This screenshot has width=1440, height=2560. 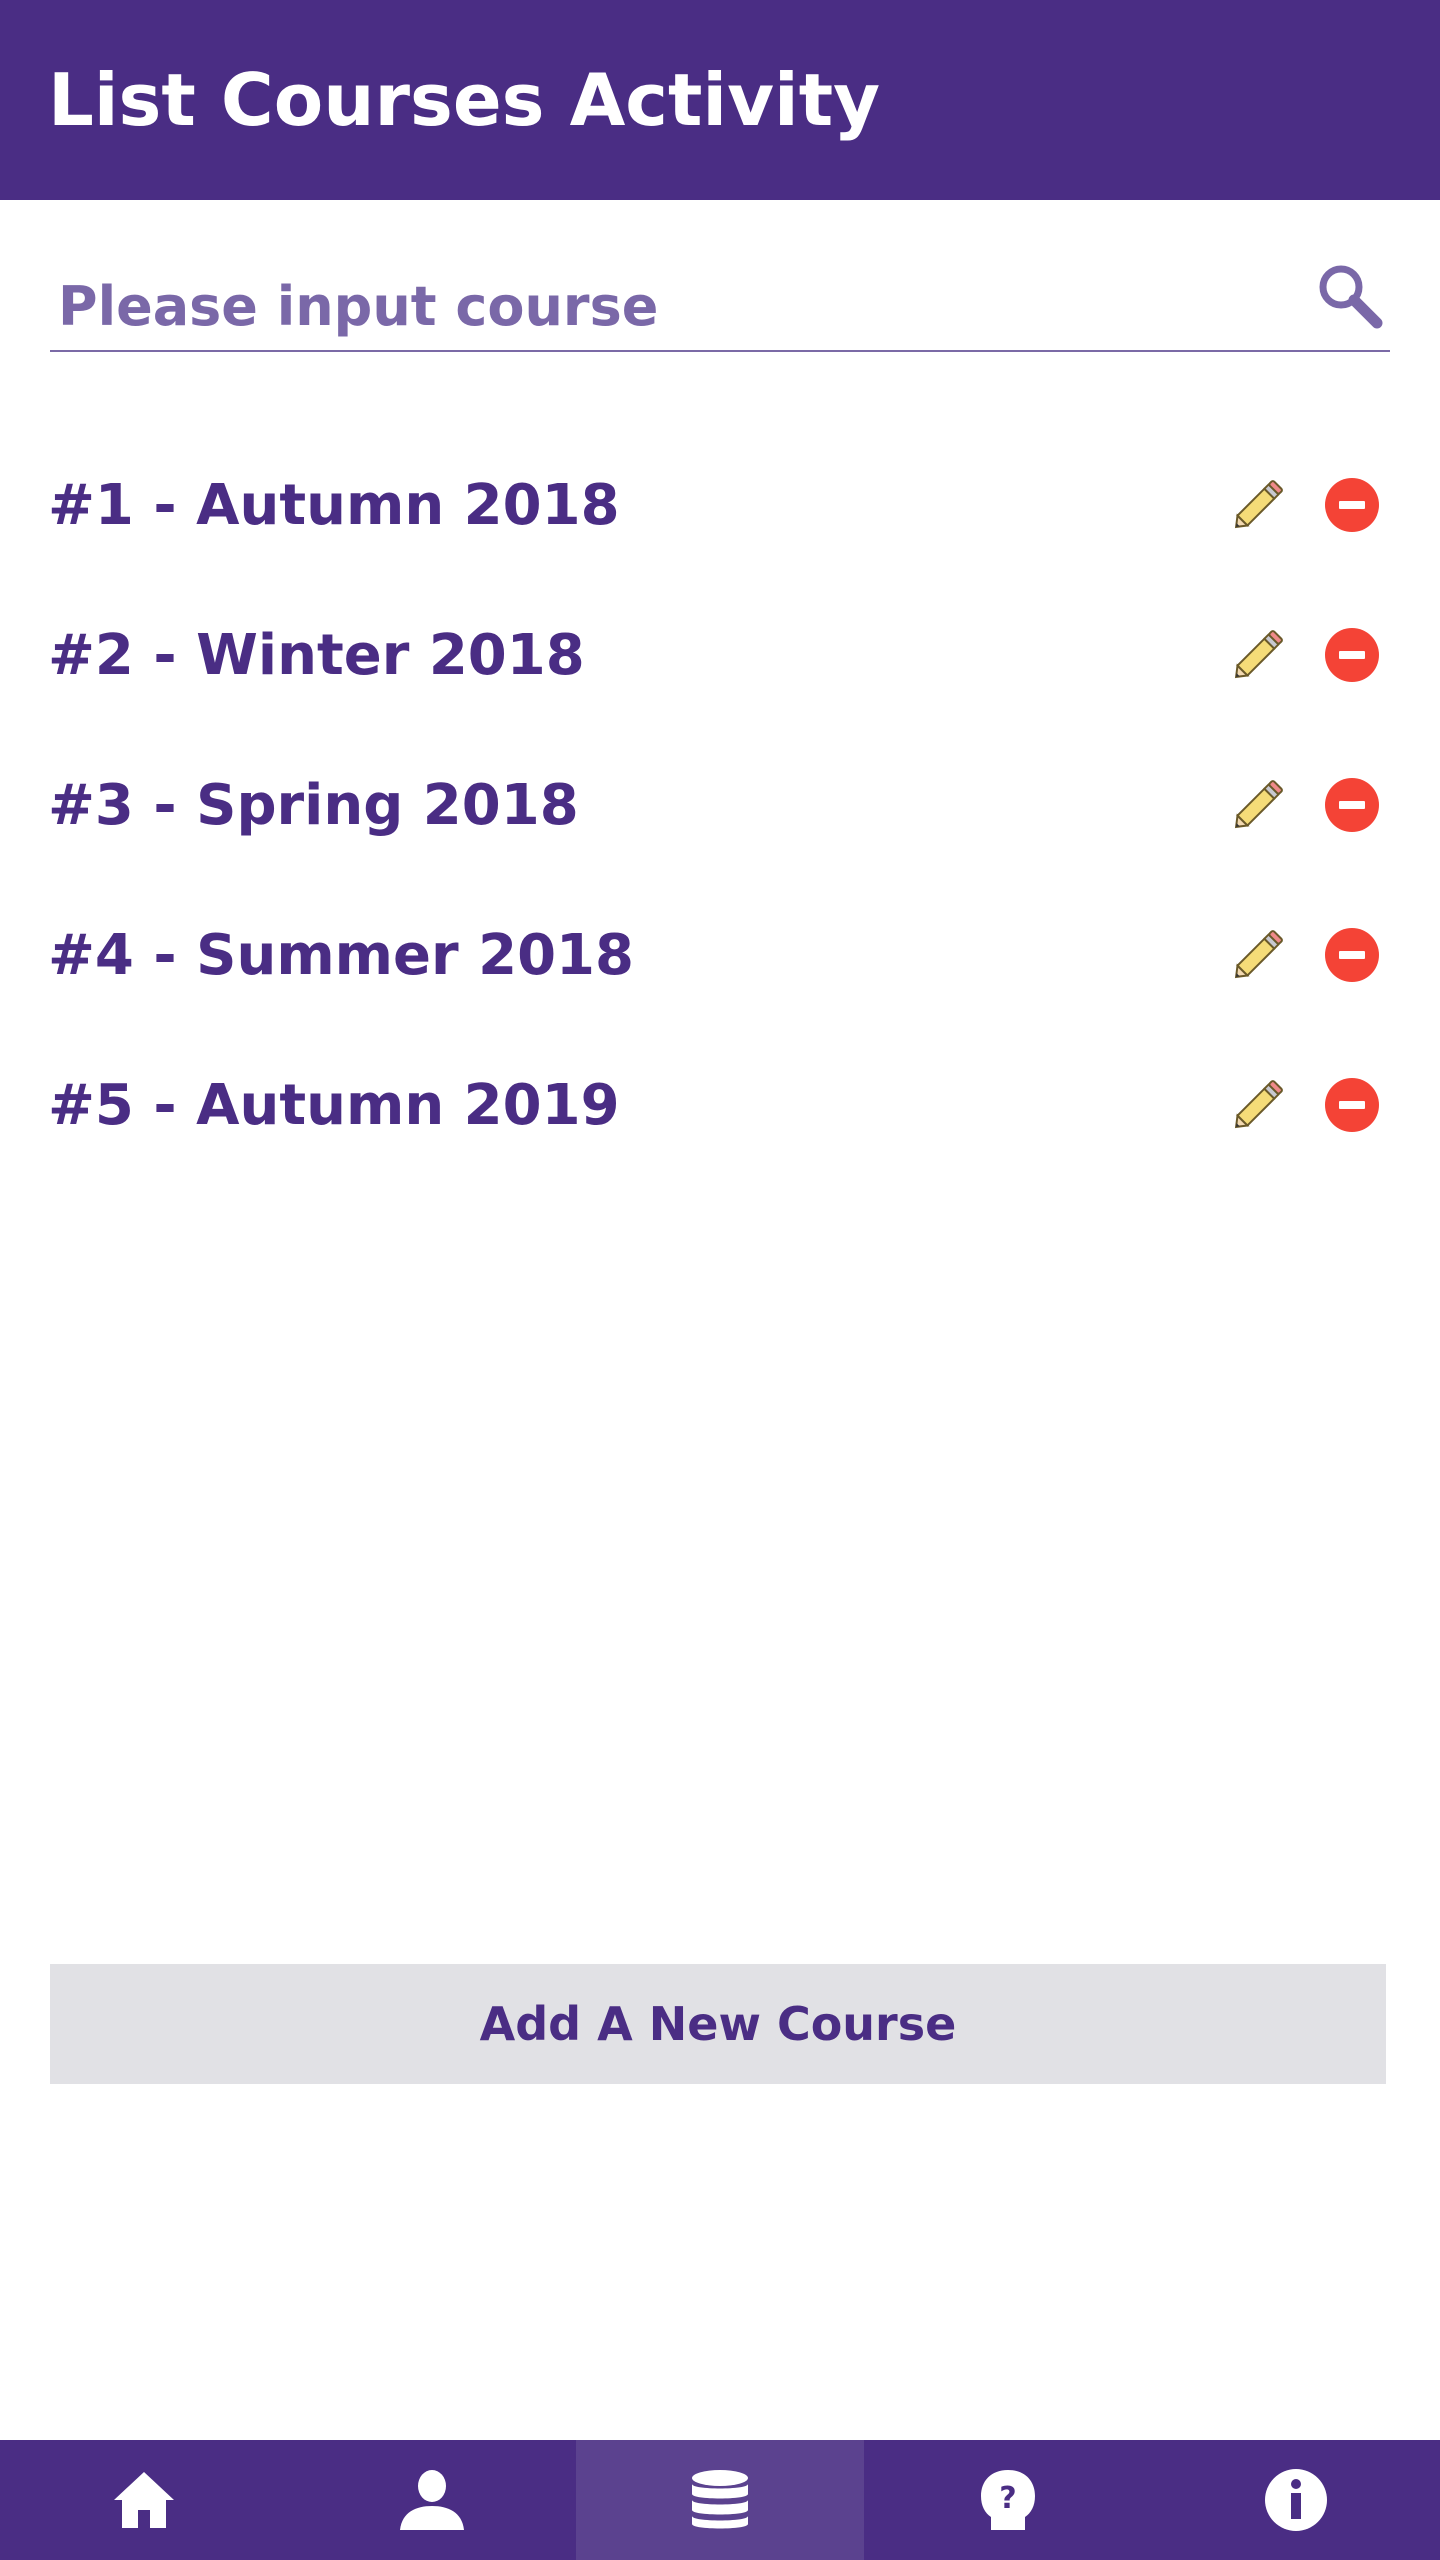 What do you see at coordinates (341, 955) in the screenshot?
I see `course-label: #4 - Summer 2018` at bounding box center [341, 955].